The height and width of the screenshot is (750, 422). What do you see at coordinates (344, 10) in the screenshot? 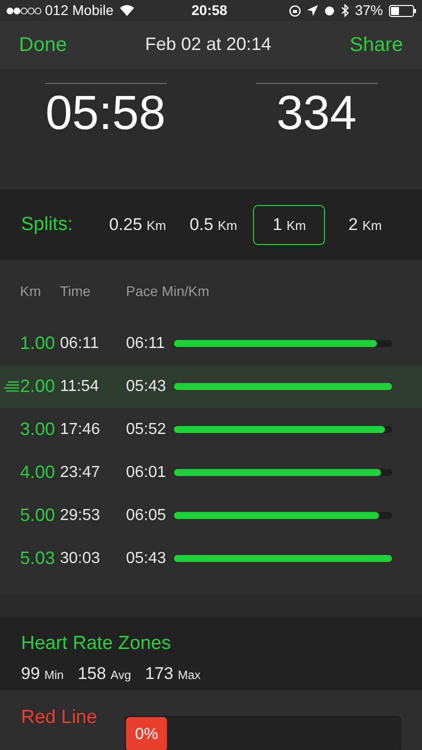
I see `bluetooth-icon` at bounding box center [344, 10].